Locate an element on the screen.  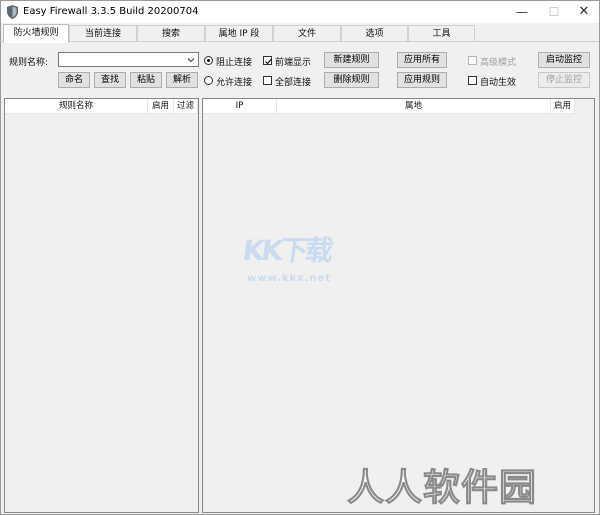
apply-rule-button: 应用规则 is located at coordinates (422, 80).